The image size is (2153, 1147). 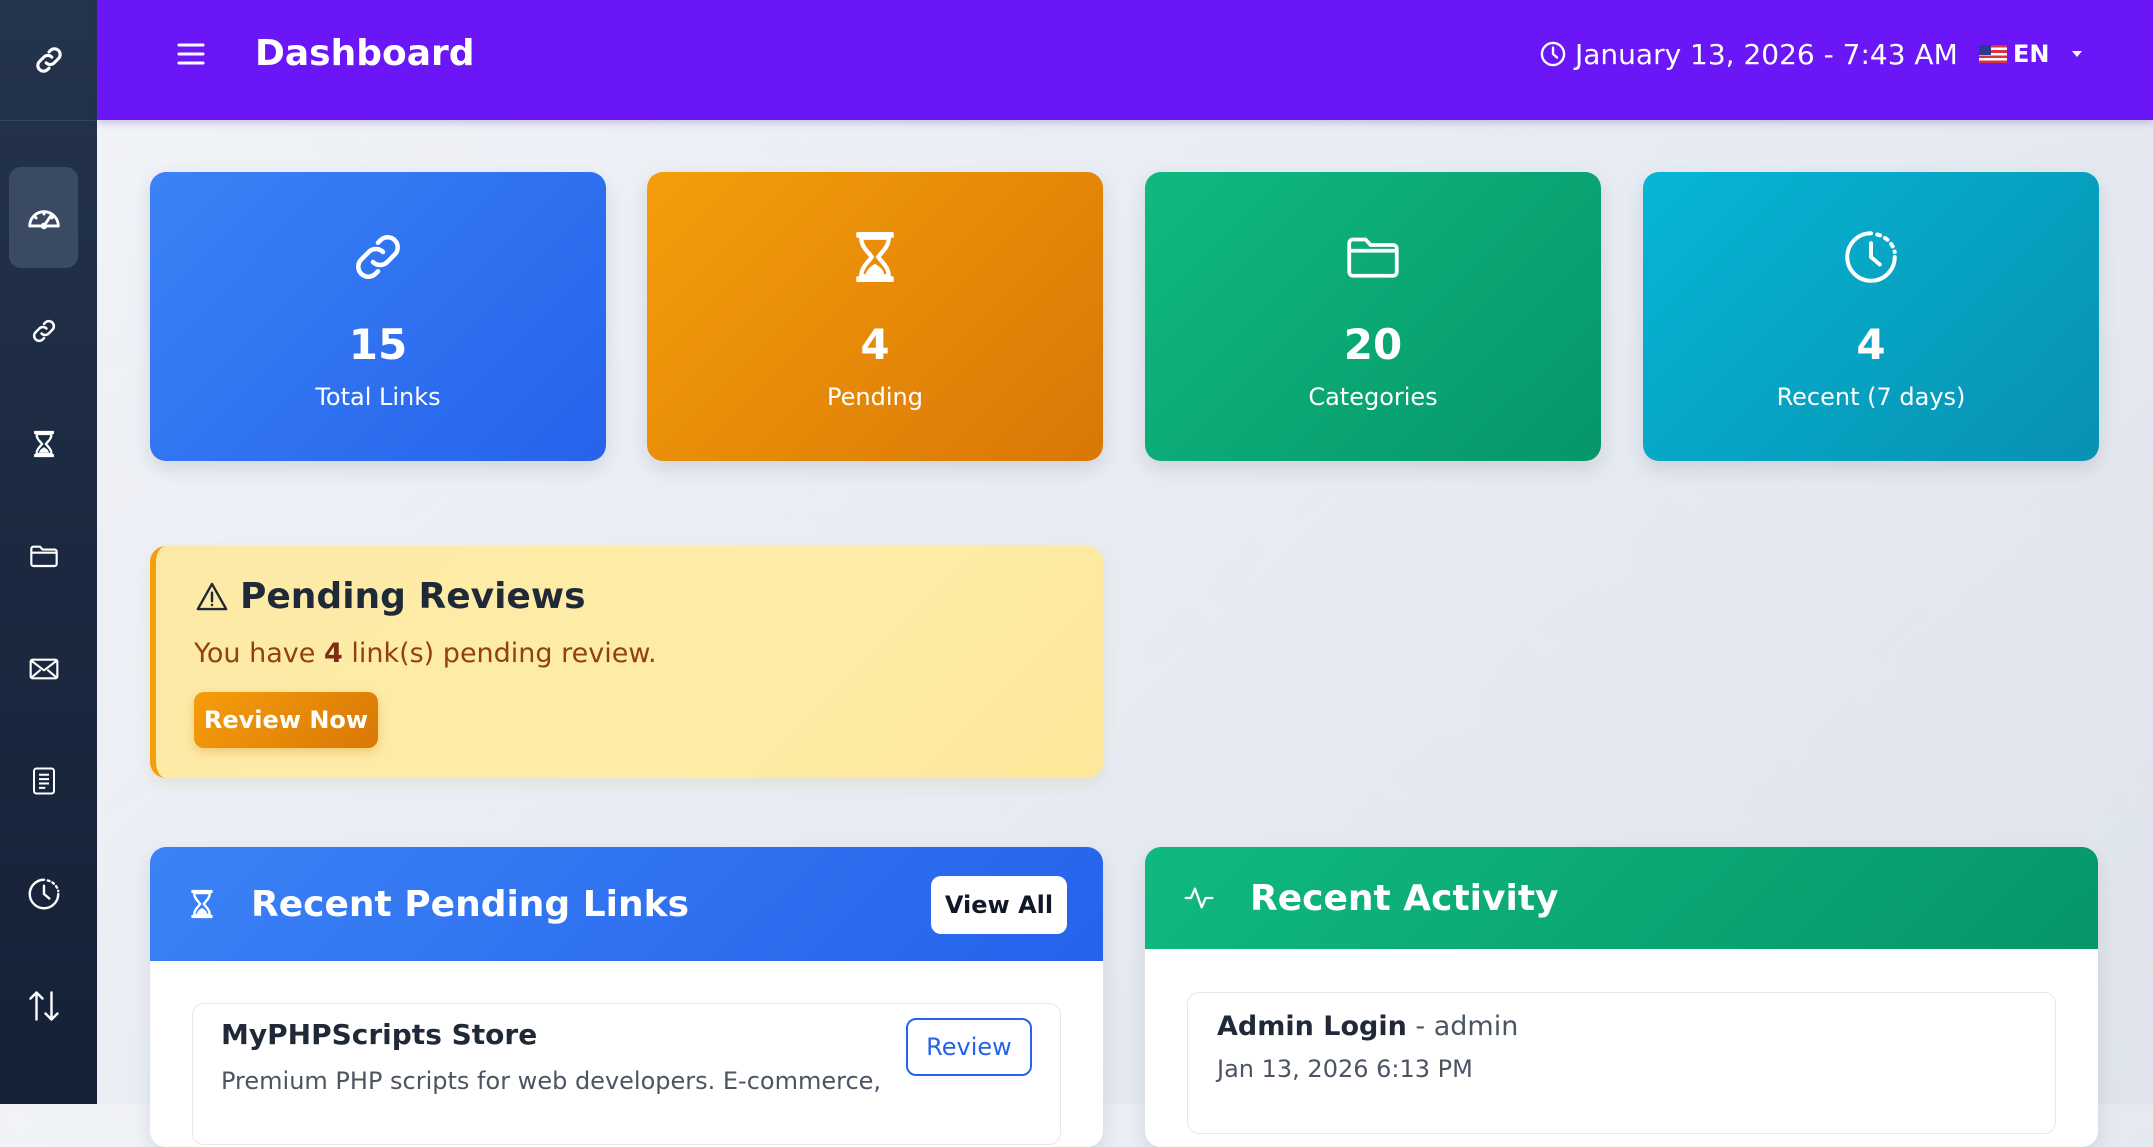 I want to click on speedometer-icon, so click(x=43, y=219).